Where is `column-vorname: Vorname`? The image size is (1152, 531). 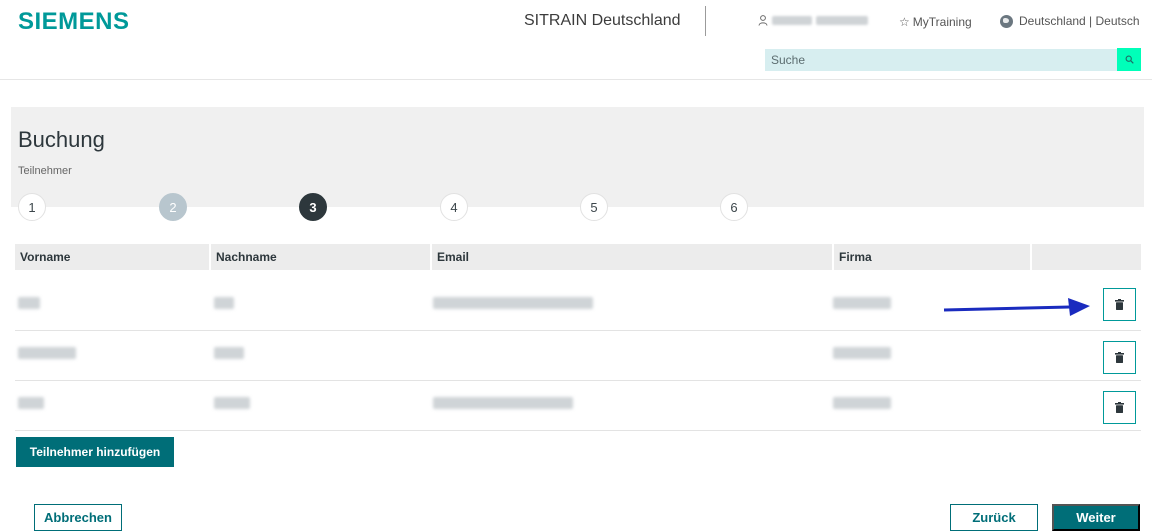
column-vorname: Vorname is located at coordinates (112, 257).